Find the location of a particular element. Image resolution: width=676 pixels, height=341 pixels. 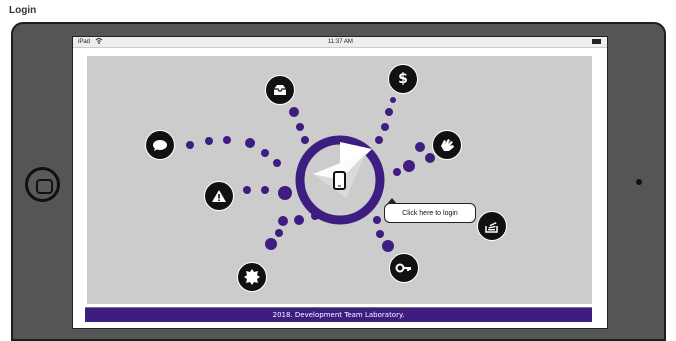

status-bar: iPad 11:37 AM is located at coordinates (340, 42).